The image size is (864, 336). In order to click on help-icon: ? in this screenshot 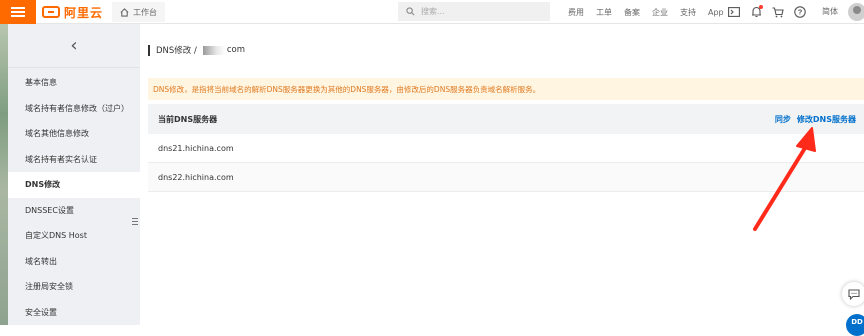, I will do `click(800, 12)`.